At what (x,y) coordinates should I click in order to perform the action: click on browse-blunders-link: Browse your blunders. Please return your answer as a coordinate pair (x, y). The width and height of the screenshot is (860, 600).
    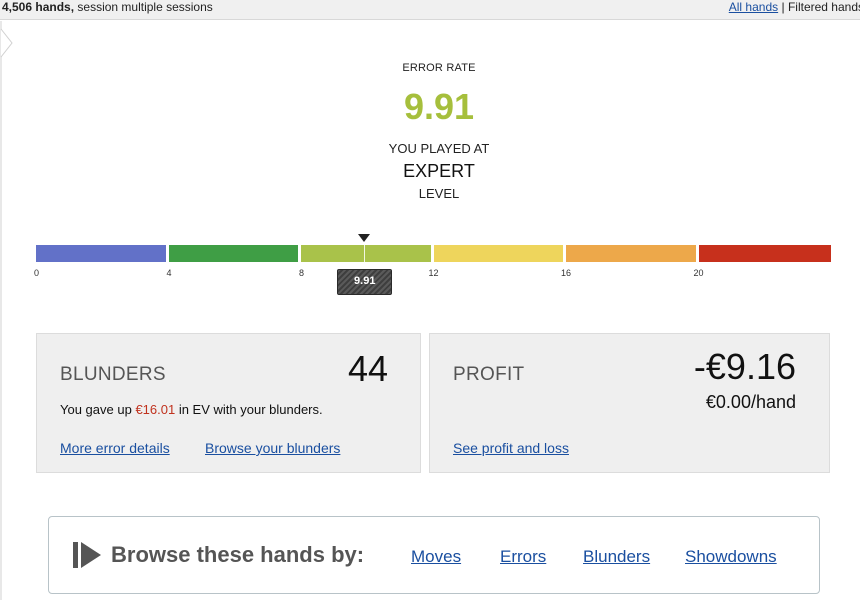
    Looking at the image, I should click on (272, 448).